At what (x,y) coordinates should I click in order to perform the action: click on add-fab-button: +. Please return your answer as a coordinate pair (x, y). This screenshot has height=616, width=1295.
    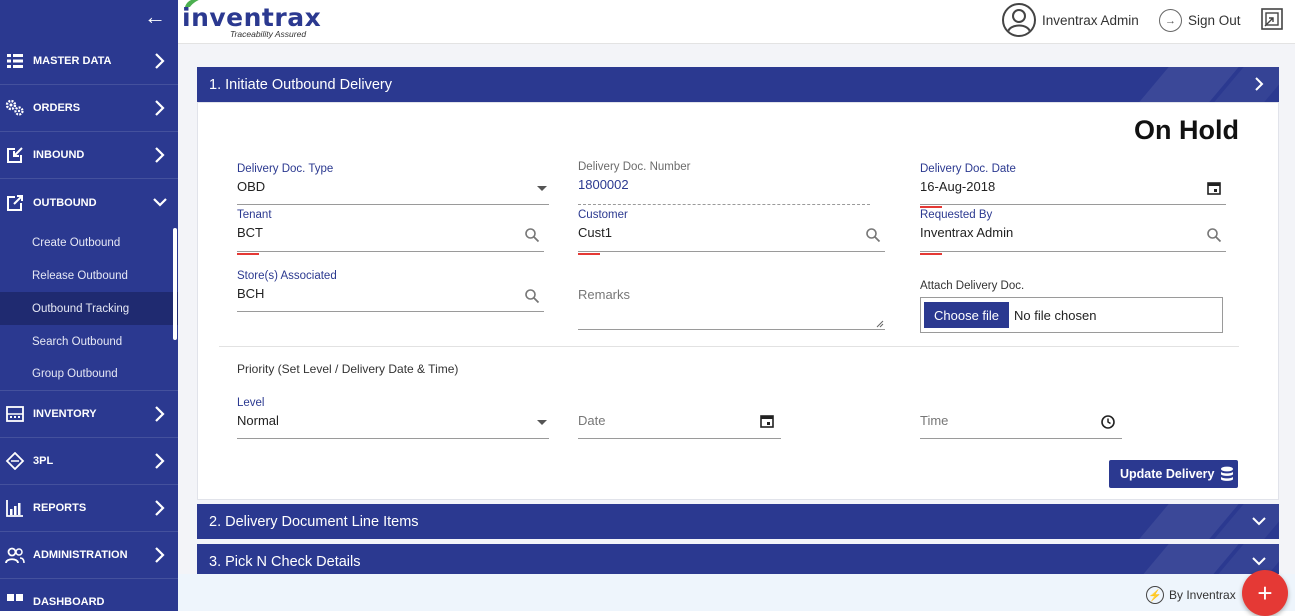
    Looking at the image, I should click on (1265, 593).